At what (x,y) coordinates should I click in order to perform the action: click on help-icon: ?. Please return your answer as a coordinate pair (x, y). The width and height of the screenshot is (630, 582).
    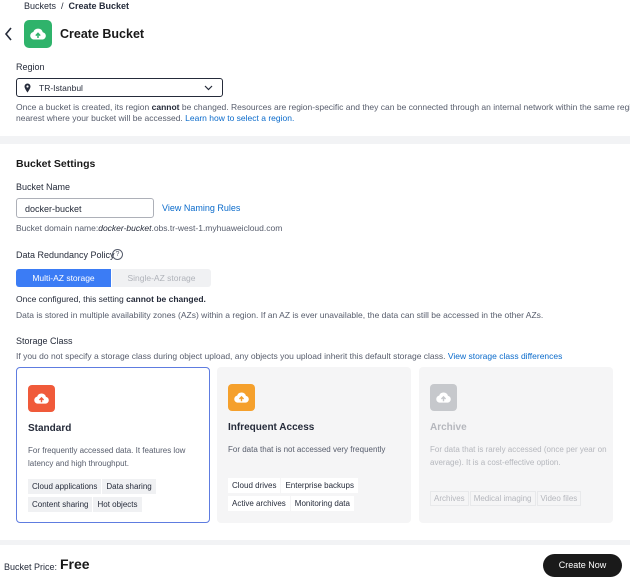
    Looking at the image, I should click on (117, 254).